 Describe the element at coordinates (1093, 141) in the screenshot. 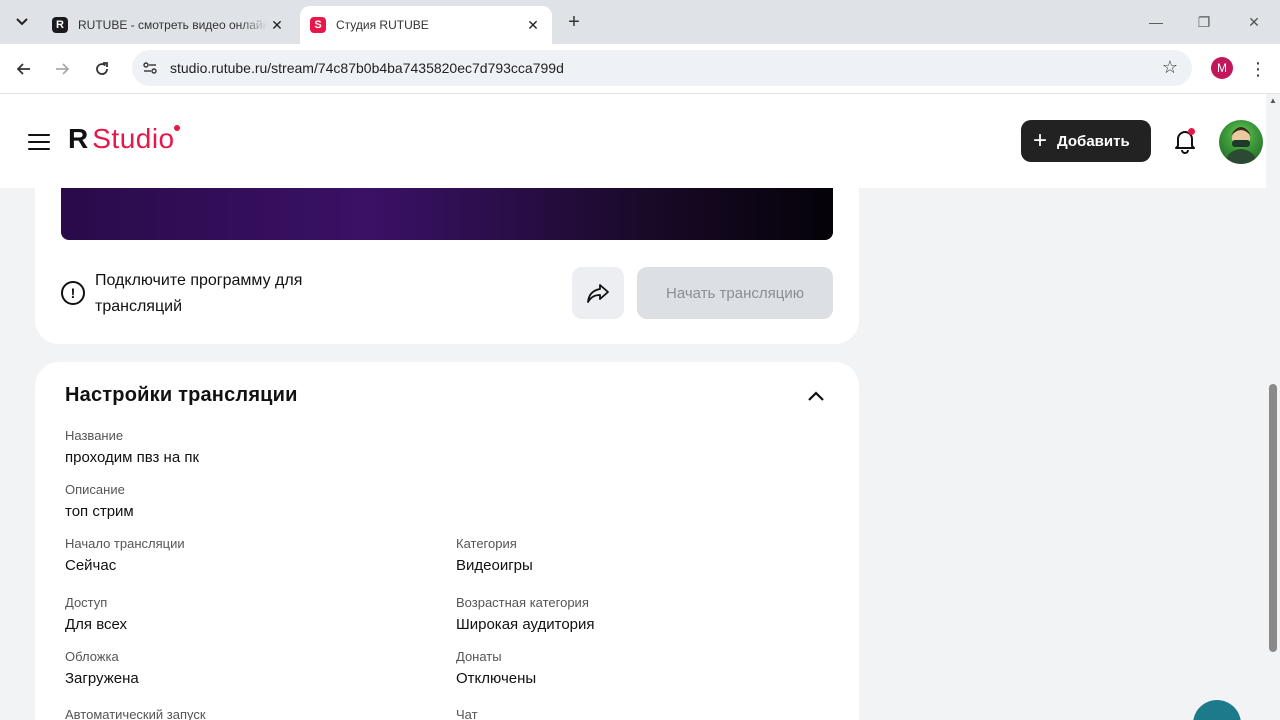

I see `add-button-label: Добавить` at that location.